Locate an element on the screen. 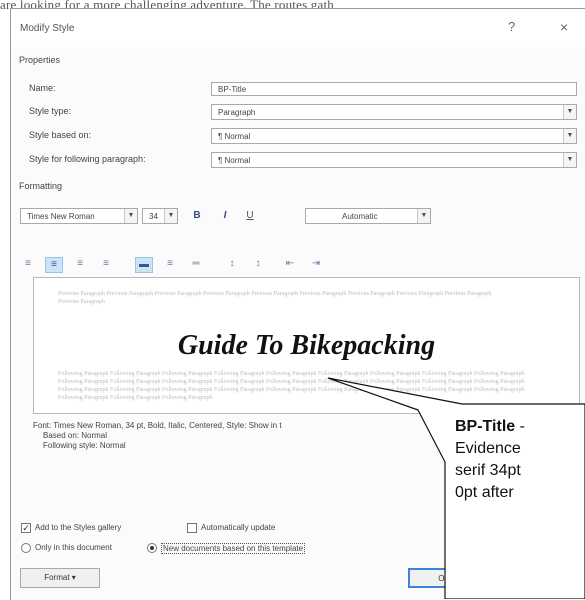  callout-line-size: serif 34pt is located at coordinates (488, 470).